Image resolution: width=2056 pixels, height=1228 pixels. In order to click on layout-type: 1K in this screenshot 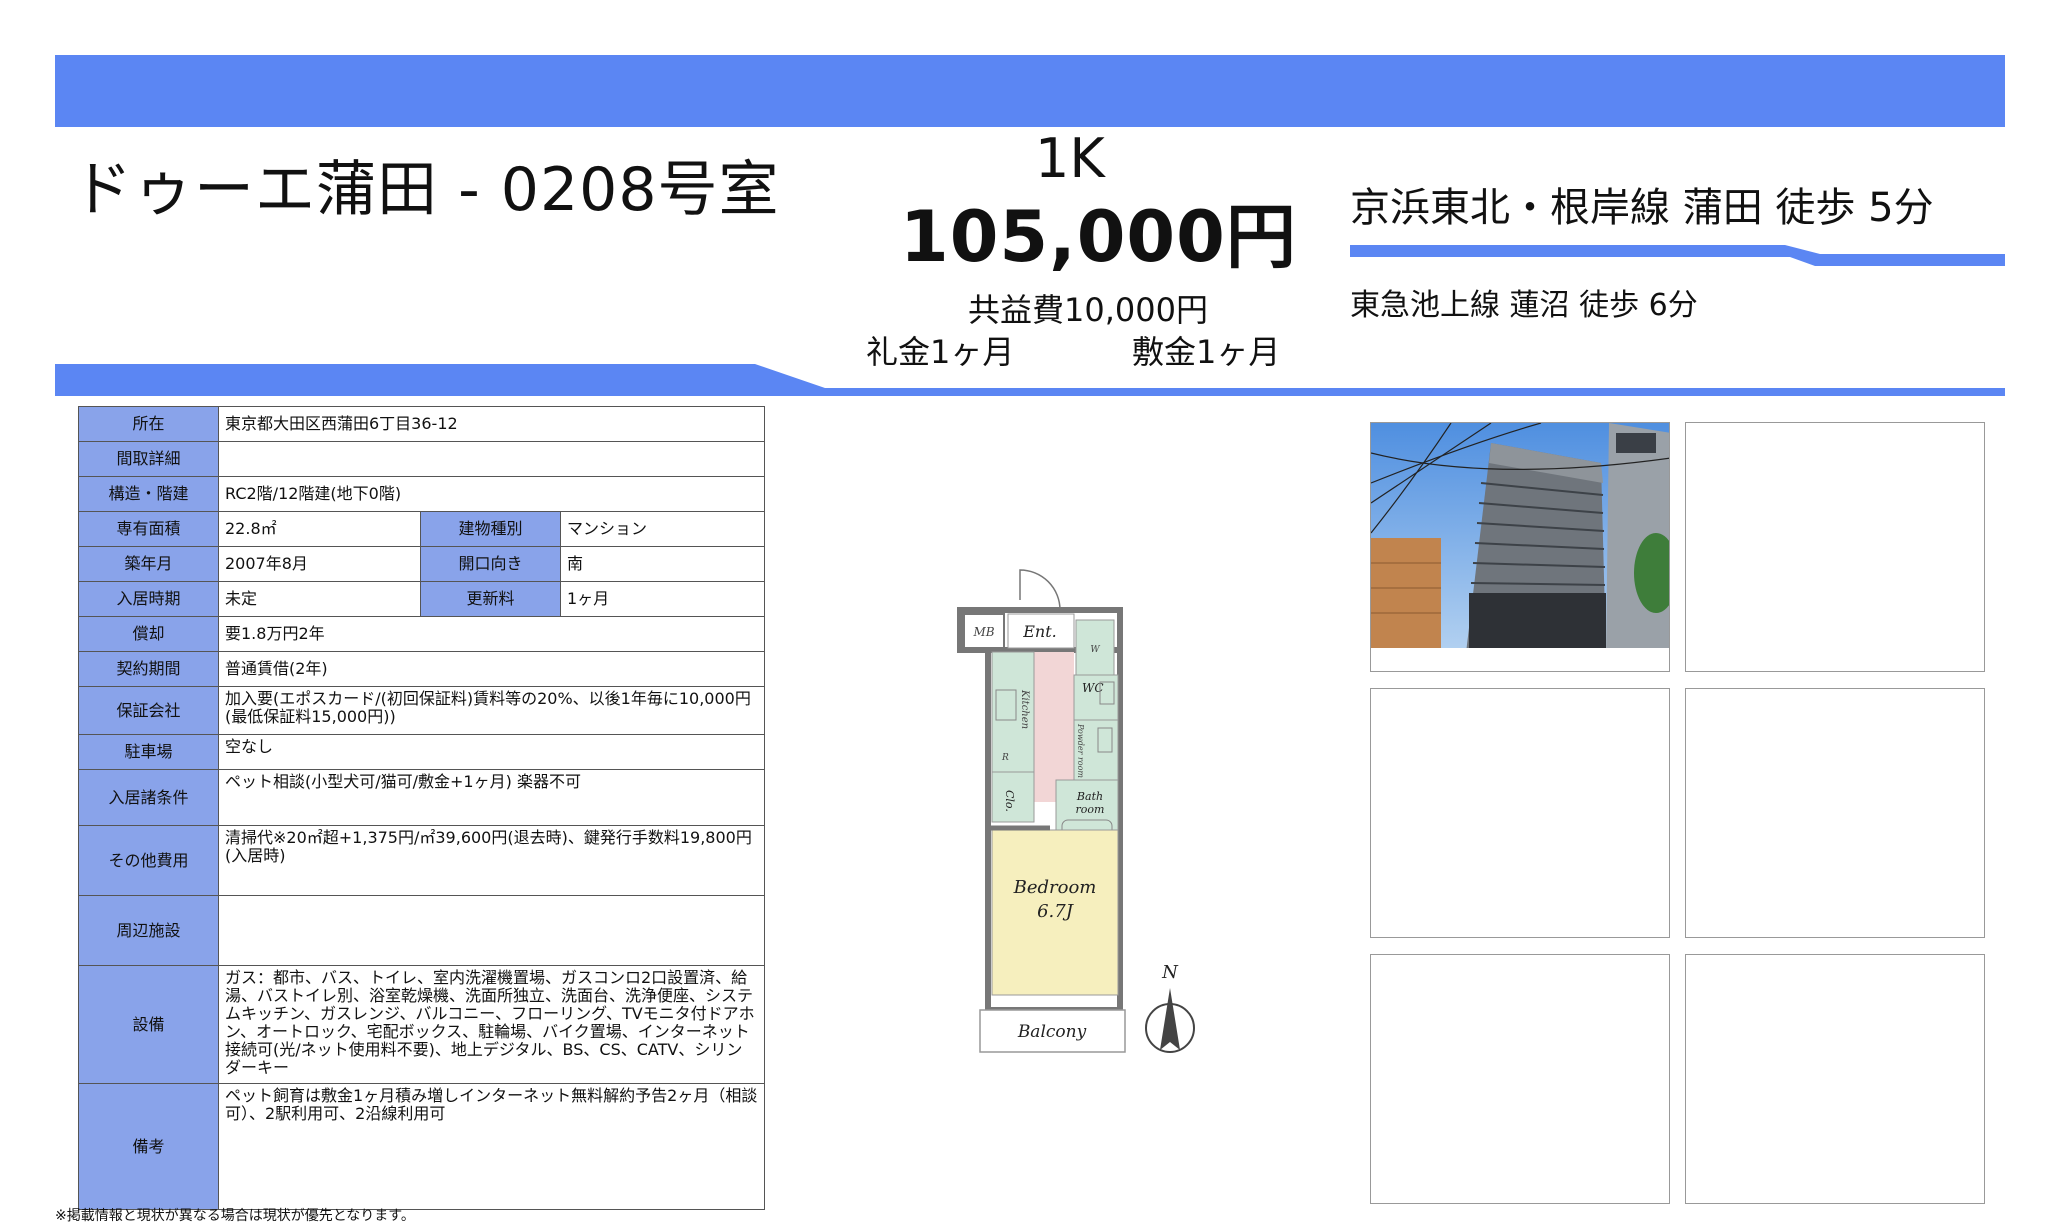, I will do `click(1070, 158)`.